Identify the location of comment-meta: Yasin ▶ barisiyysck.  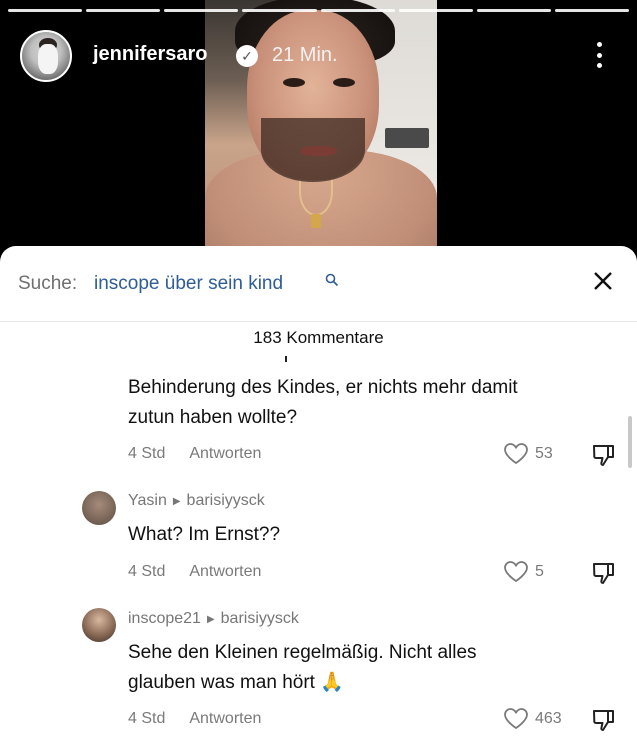
(196, 501).